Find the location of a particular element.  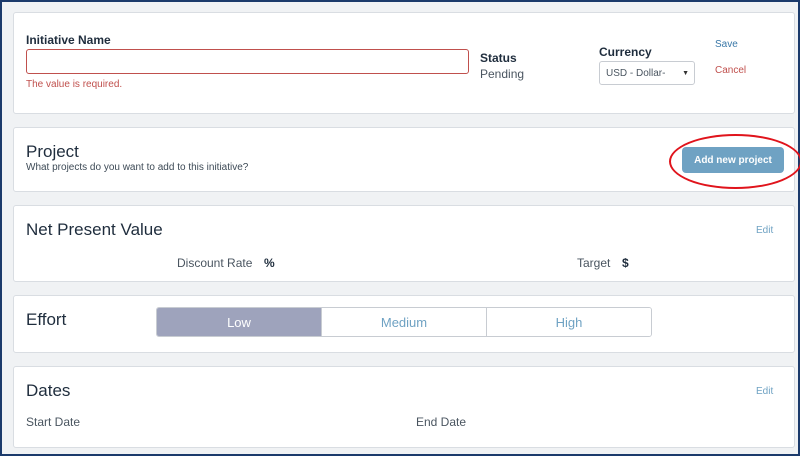

cancel-link: Cancel is located at coordinates (730, 70).